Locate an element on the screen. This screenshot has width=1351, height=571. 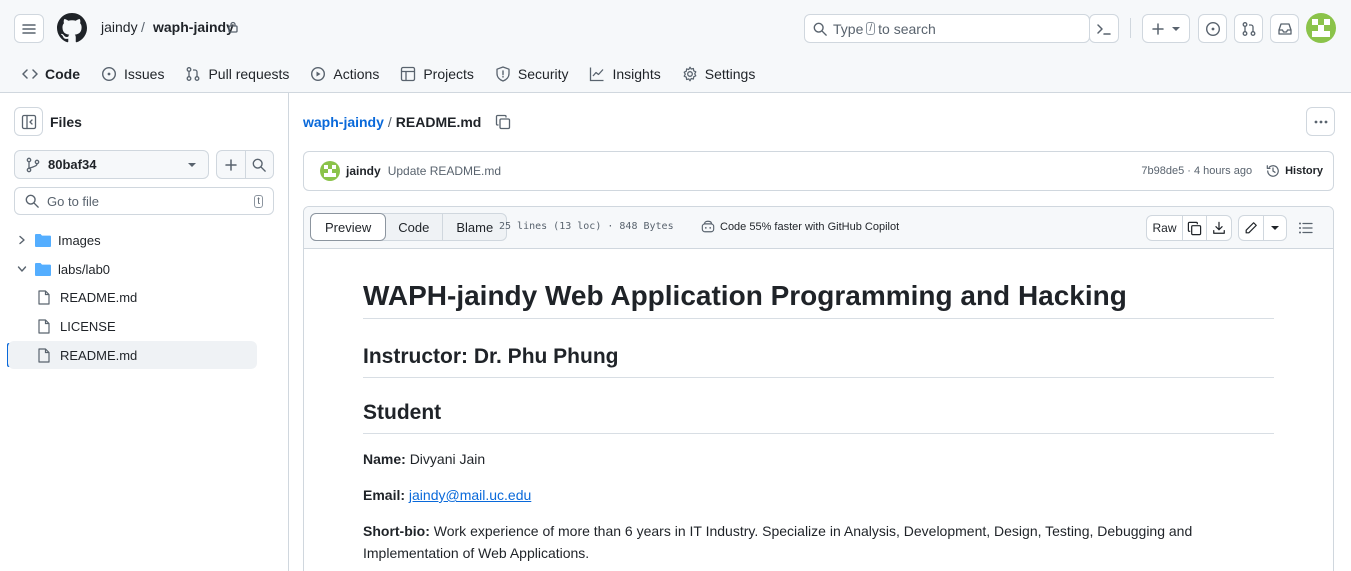
email-label: Email: is located at coordinates (384, 495).